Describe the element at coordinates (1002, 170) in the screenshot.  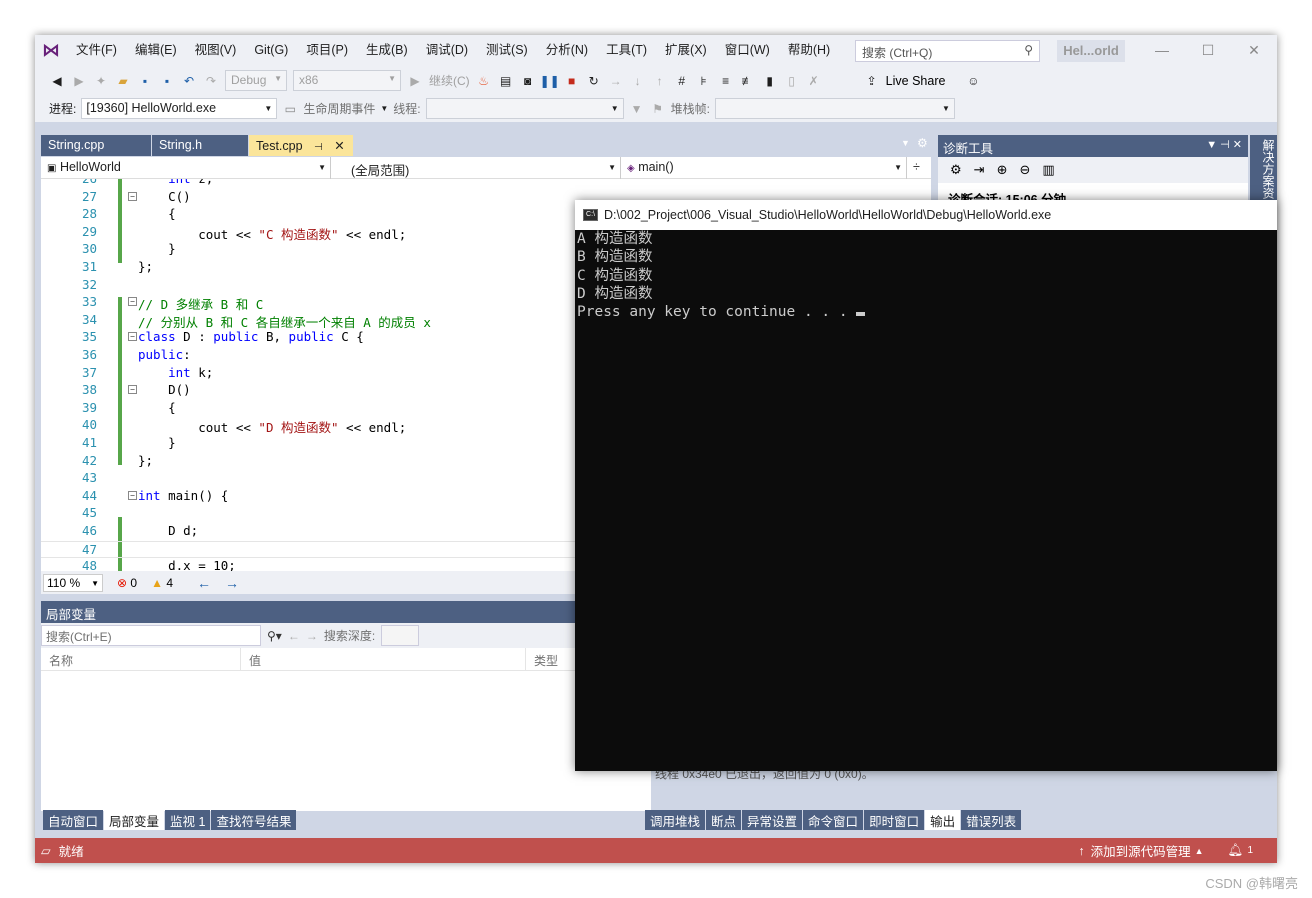
I see `zoom-in-icon: ⊕` at that location.